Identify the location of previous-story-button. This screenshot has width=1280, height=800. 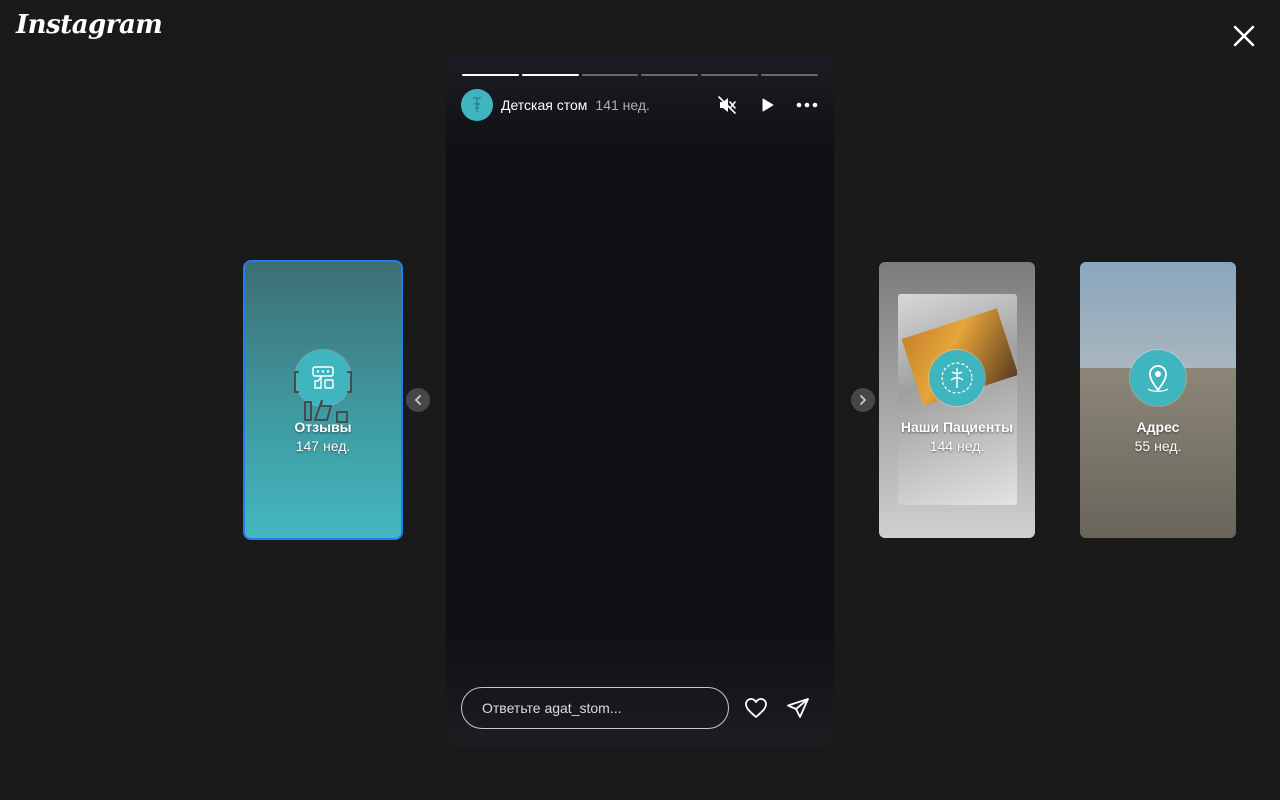
(418, 400).